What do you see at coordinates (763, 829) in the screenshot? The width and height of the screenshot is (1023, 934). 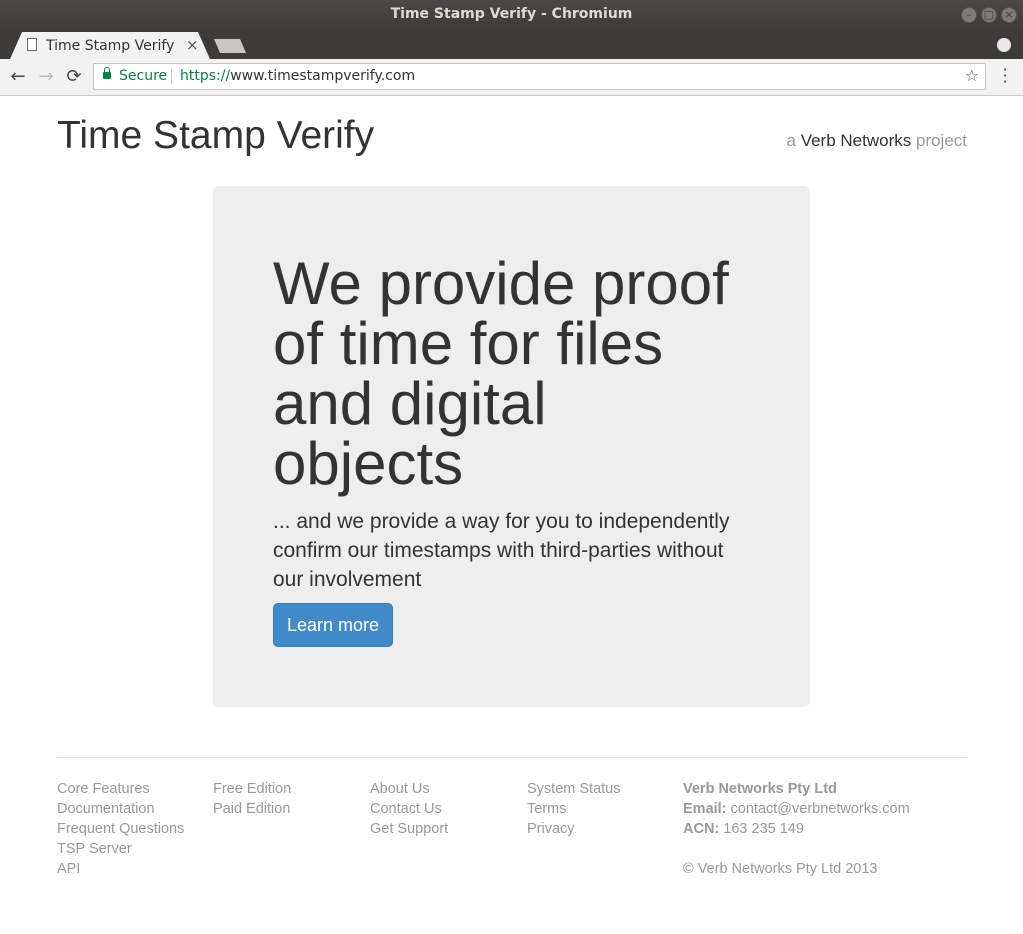 I see `company-acn: 163 235 149` at bounding box center [763, 829].